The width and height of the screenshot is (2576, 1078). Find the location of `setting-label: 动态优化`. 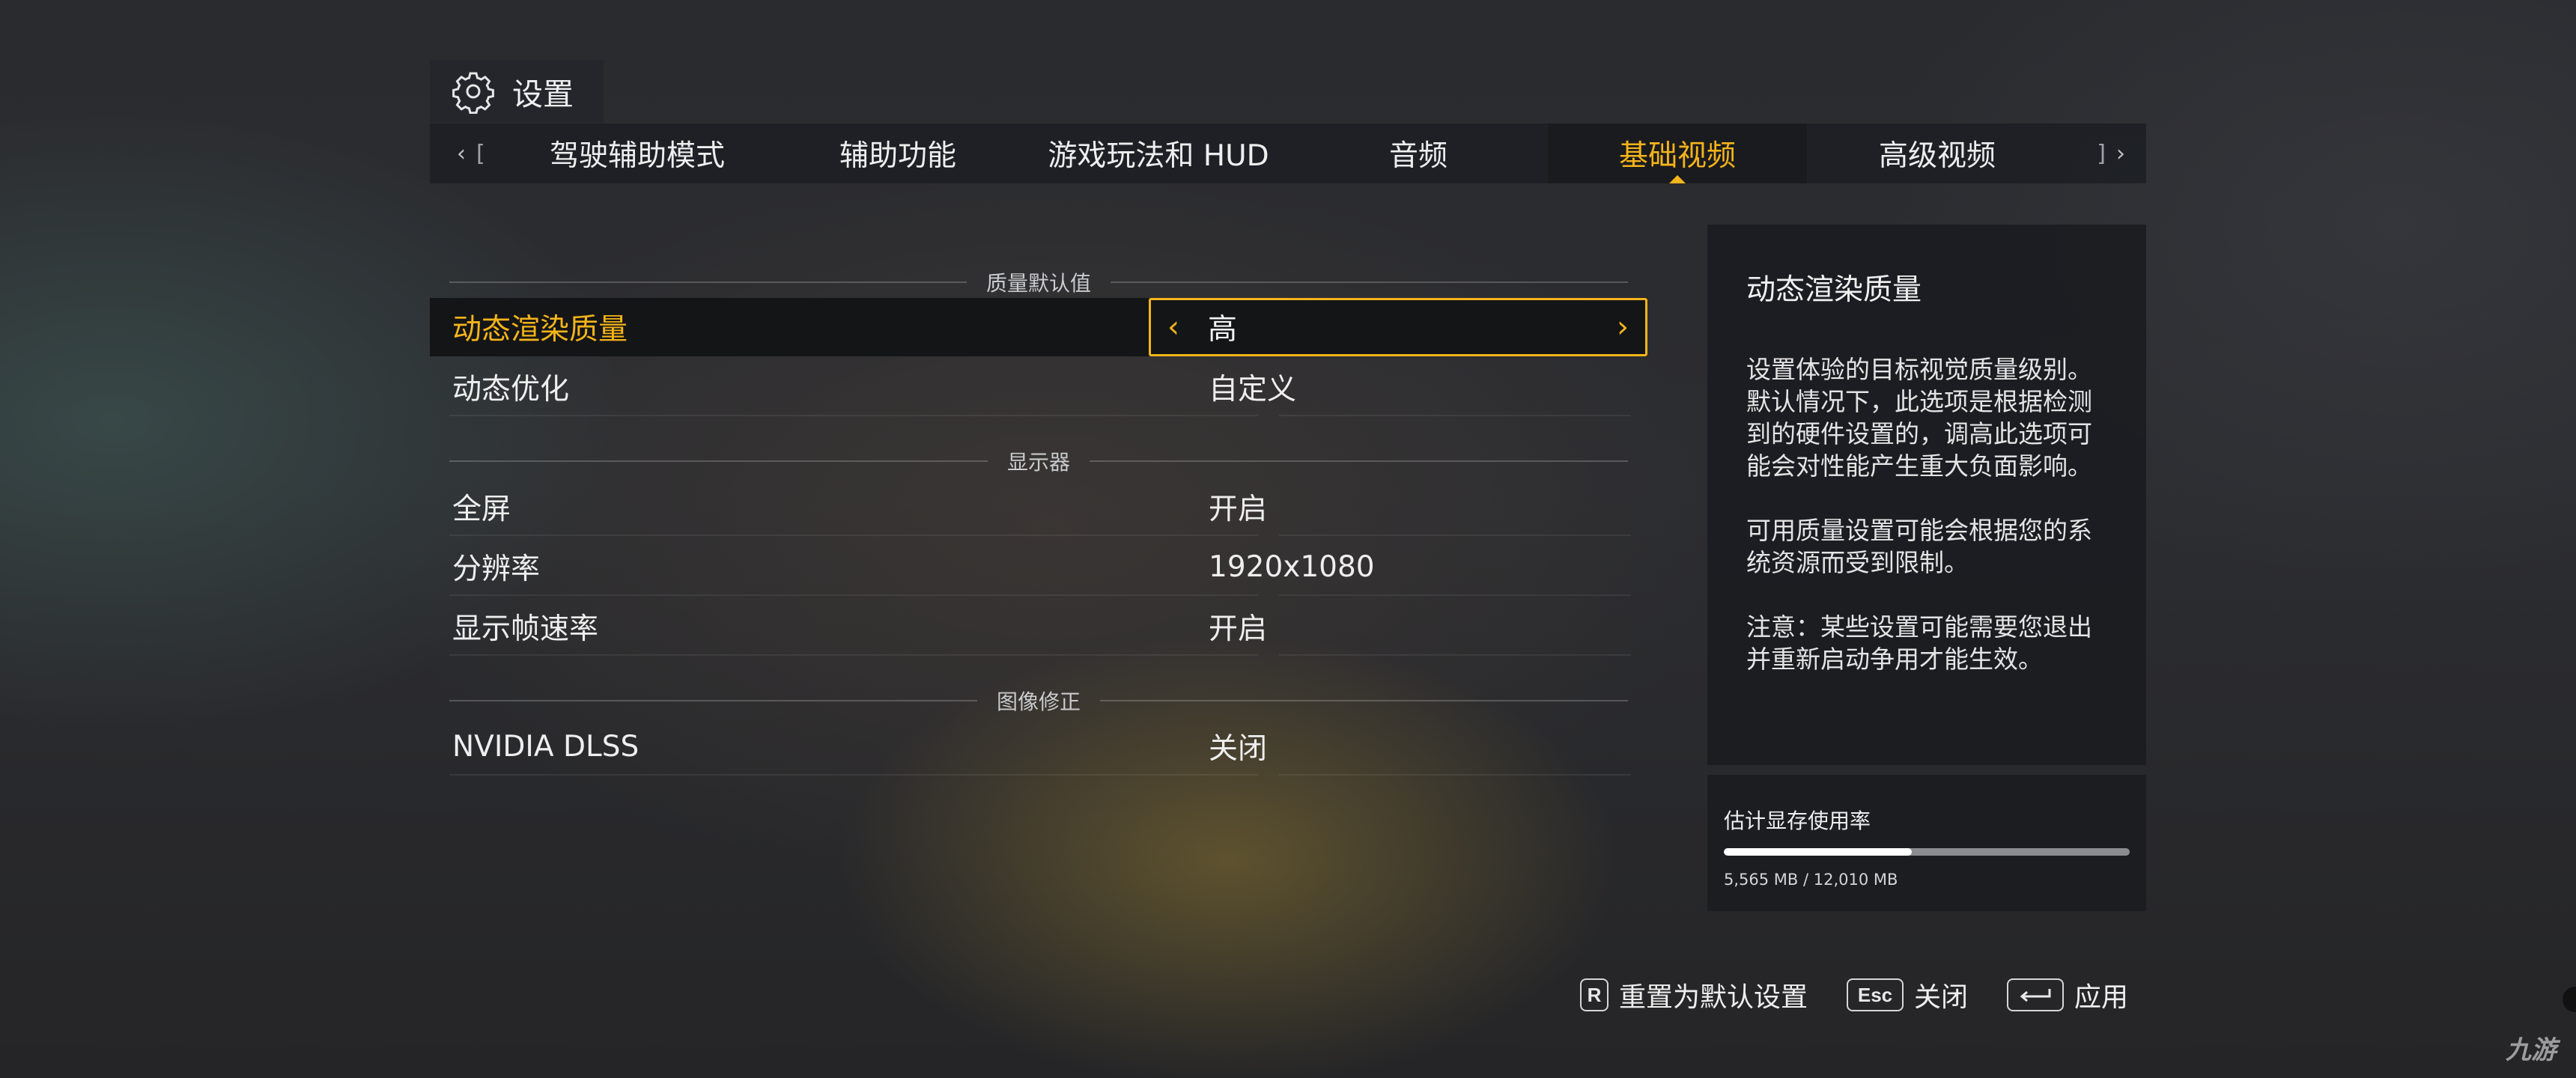

setting-label: 动态优化 is located at coordinates (511, 389).